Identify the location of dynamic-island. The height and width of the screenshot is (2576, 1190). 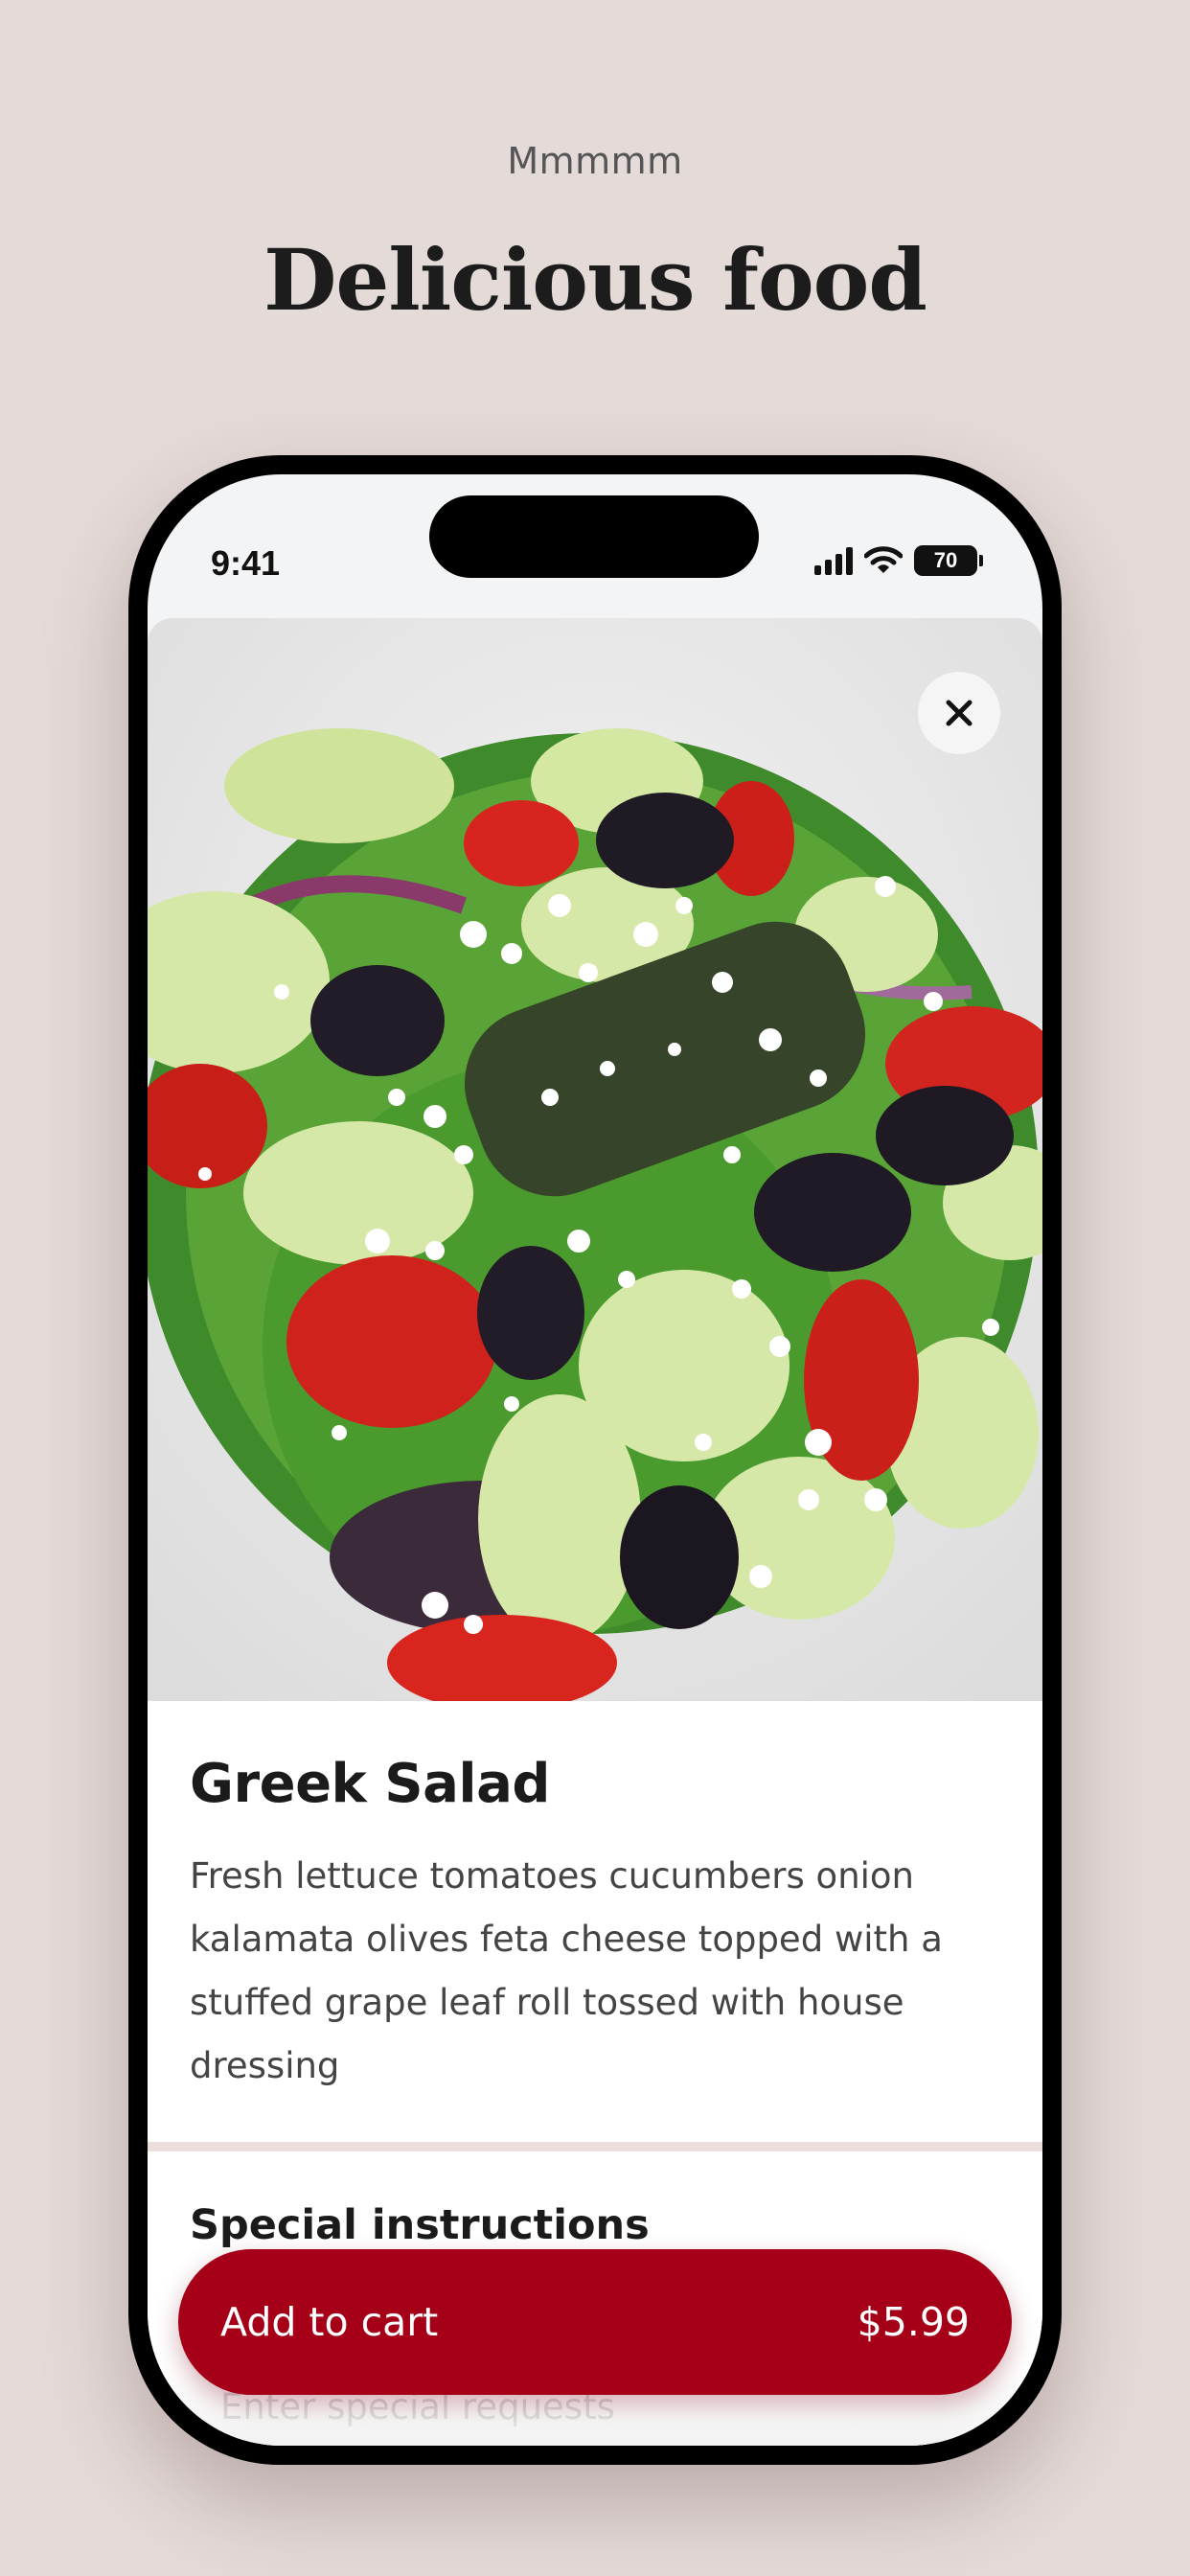
(594, 536).